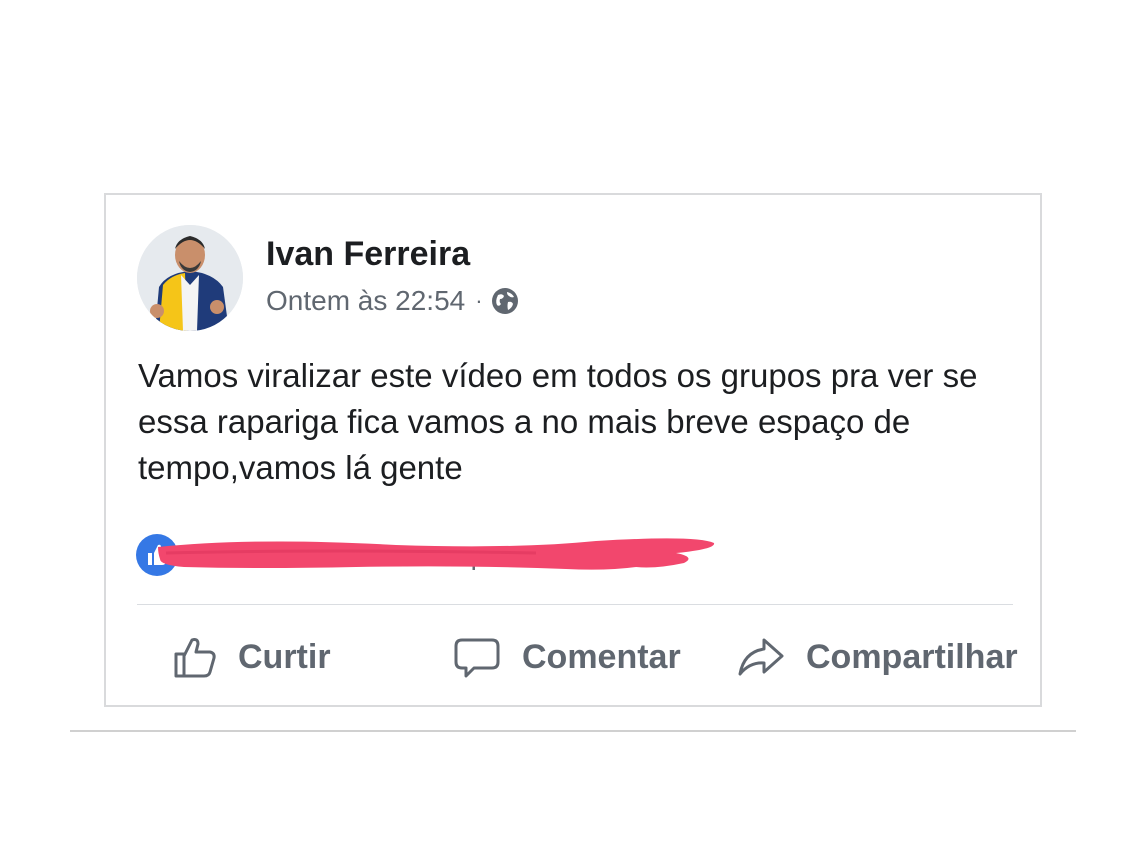  Describe the element at coordinates (761, 657) in the screenshot. I see `share-arrow-icon` at that location.